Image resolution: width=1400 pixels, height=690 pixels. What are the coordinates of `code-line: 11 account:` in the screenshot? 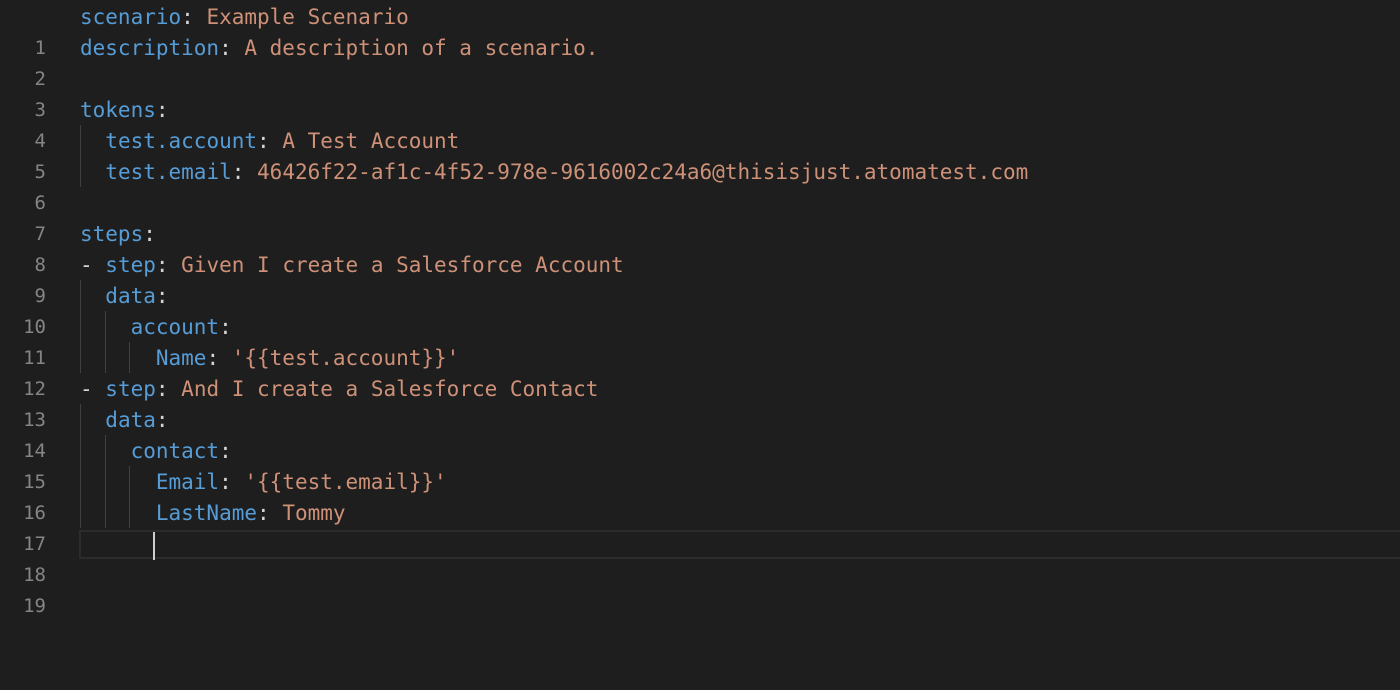 It's located at (700, 340).